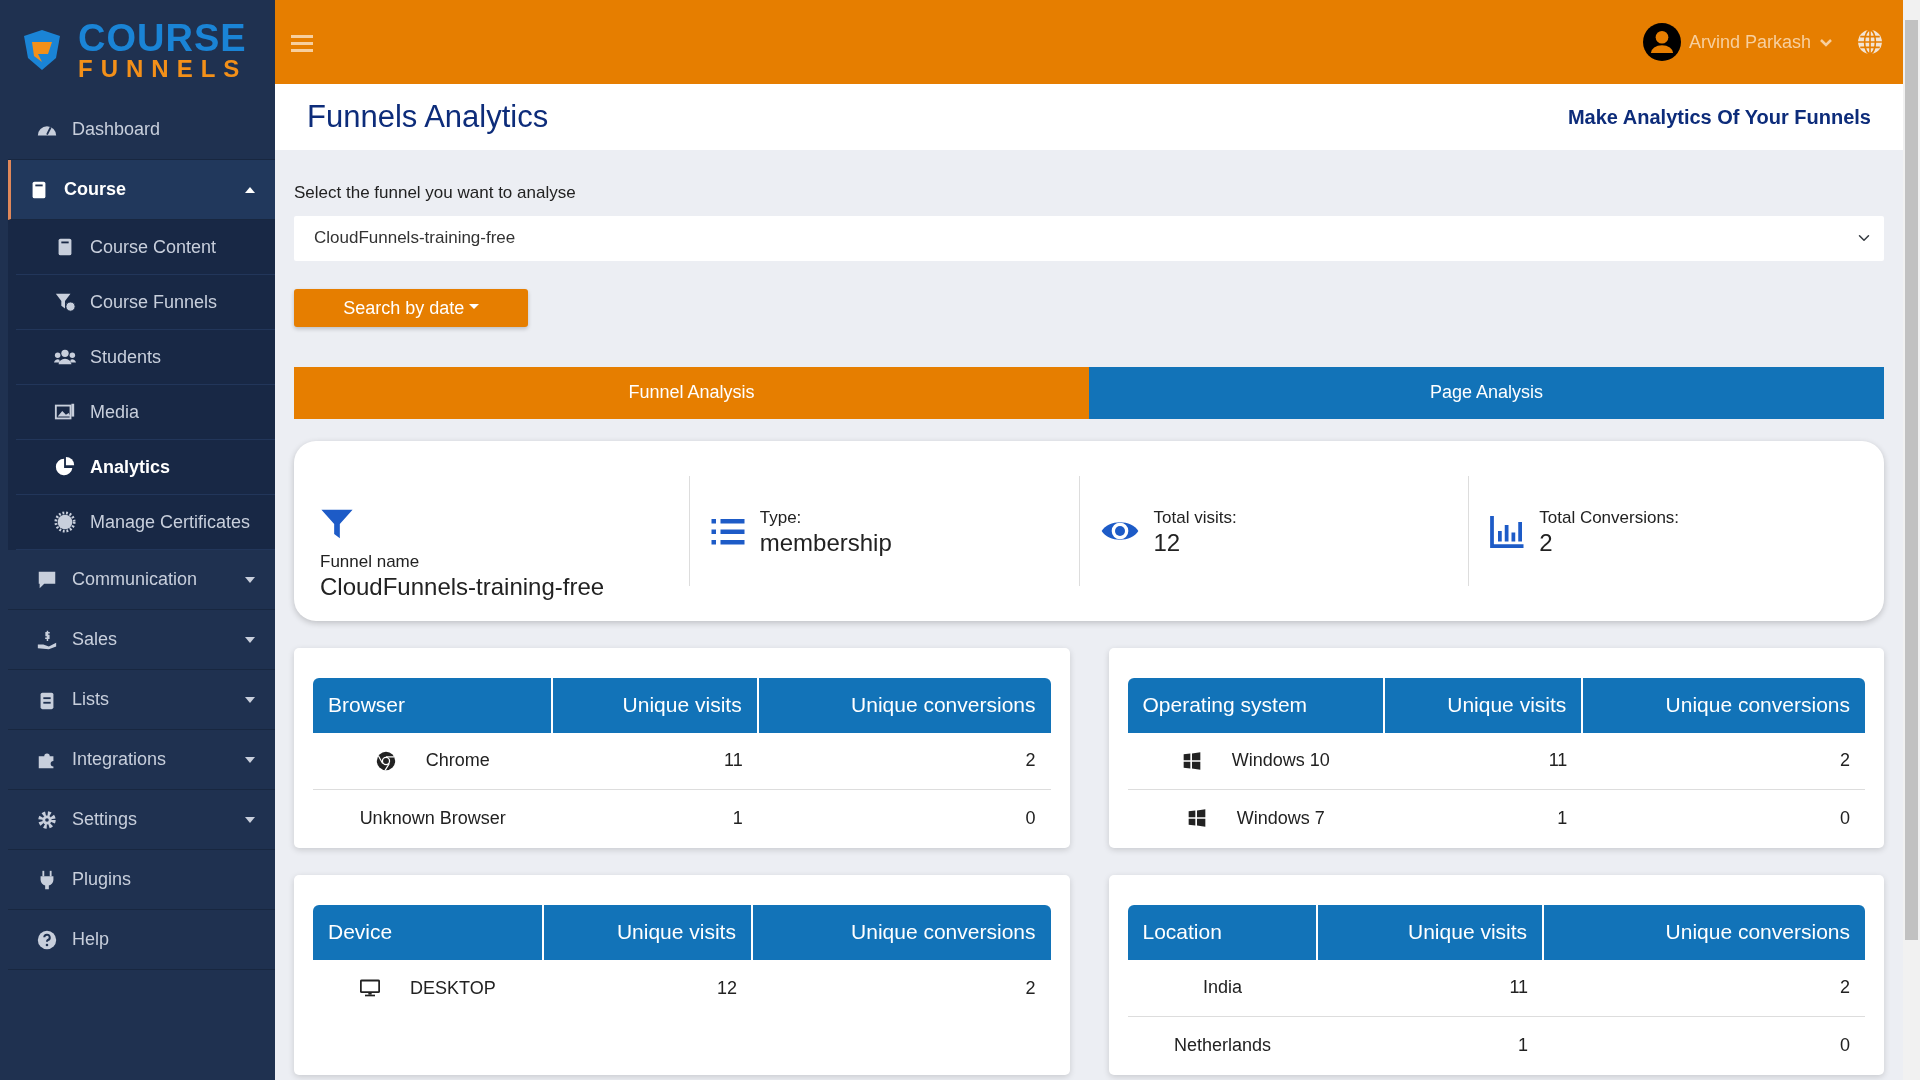 This screenshot has height=1080, width=1920. What do you see at coordinates (647, 988) in the screenshot?
I see `table-cell: 12` at bounding box center [647, 988].